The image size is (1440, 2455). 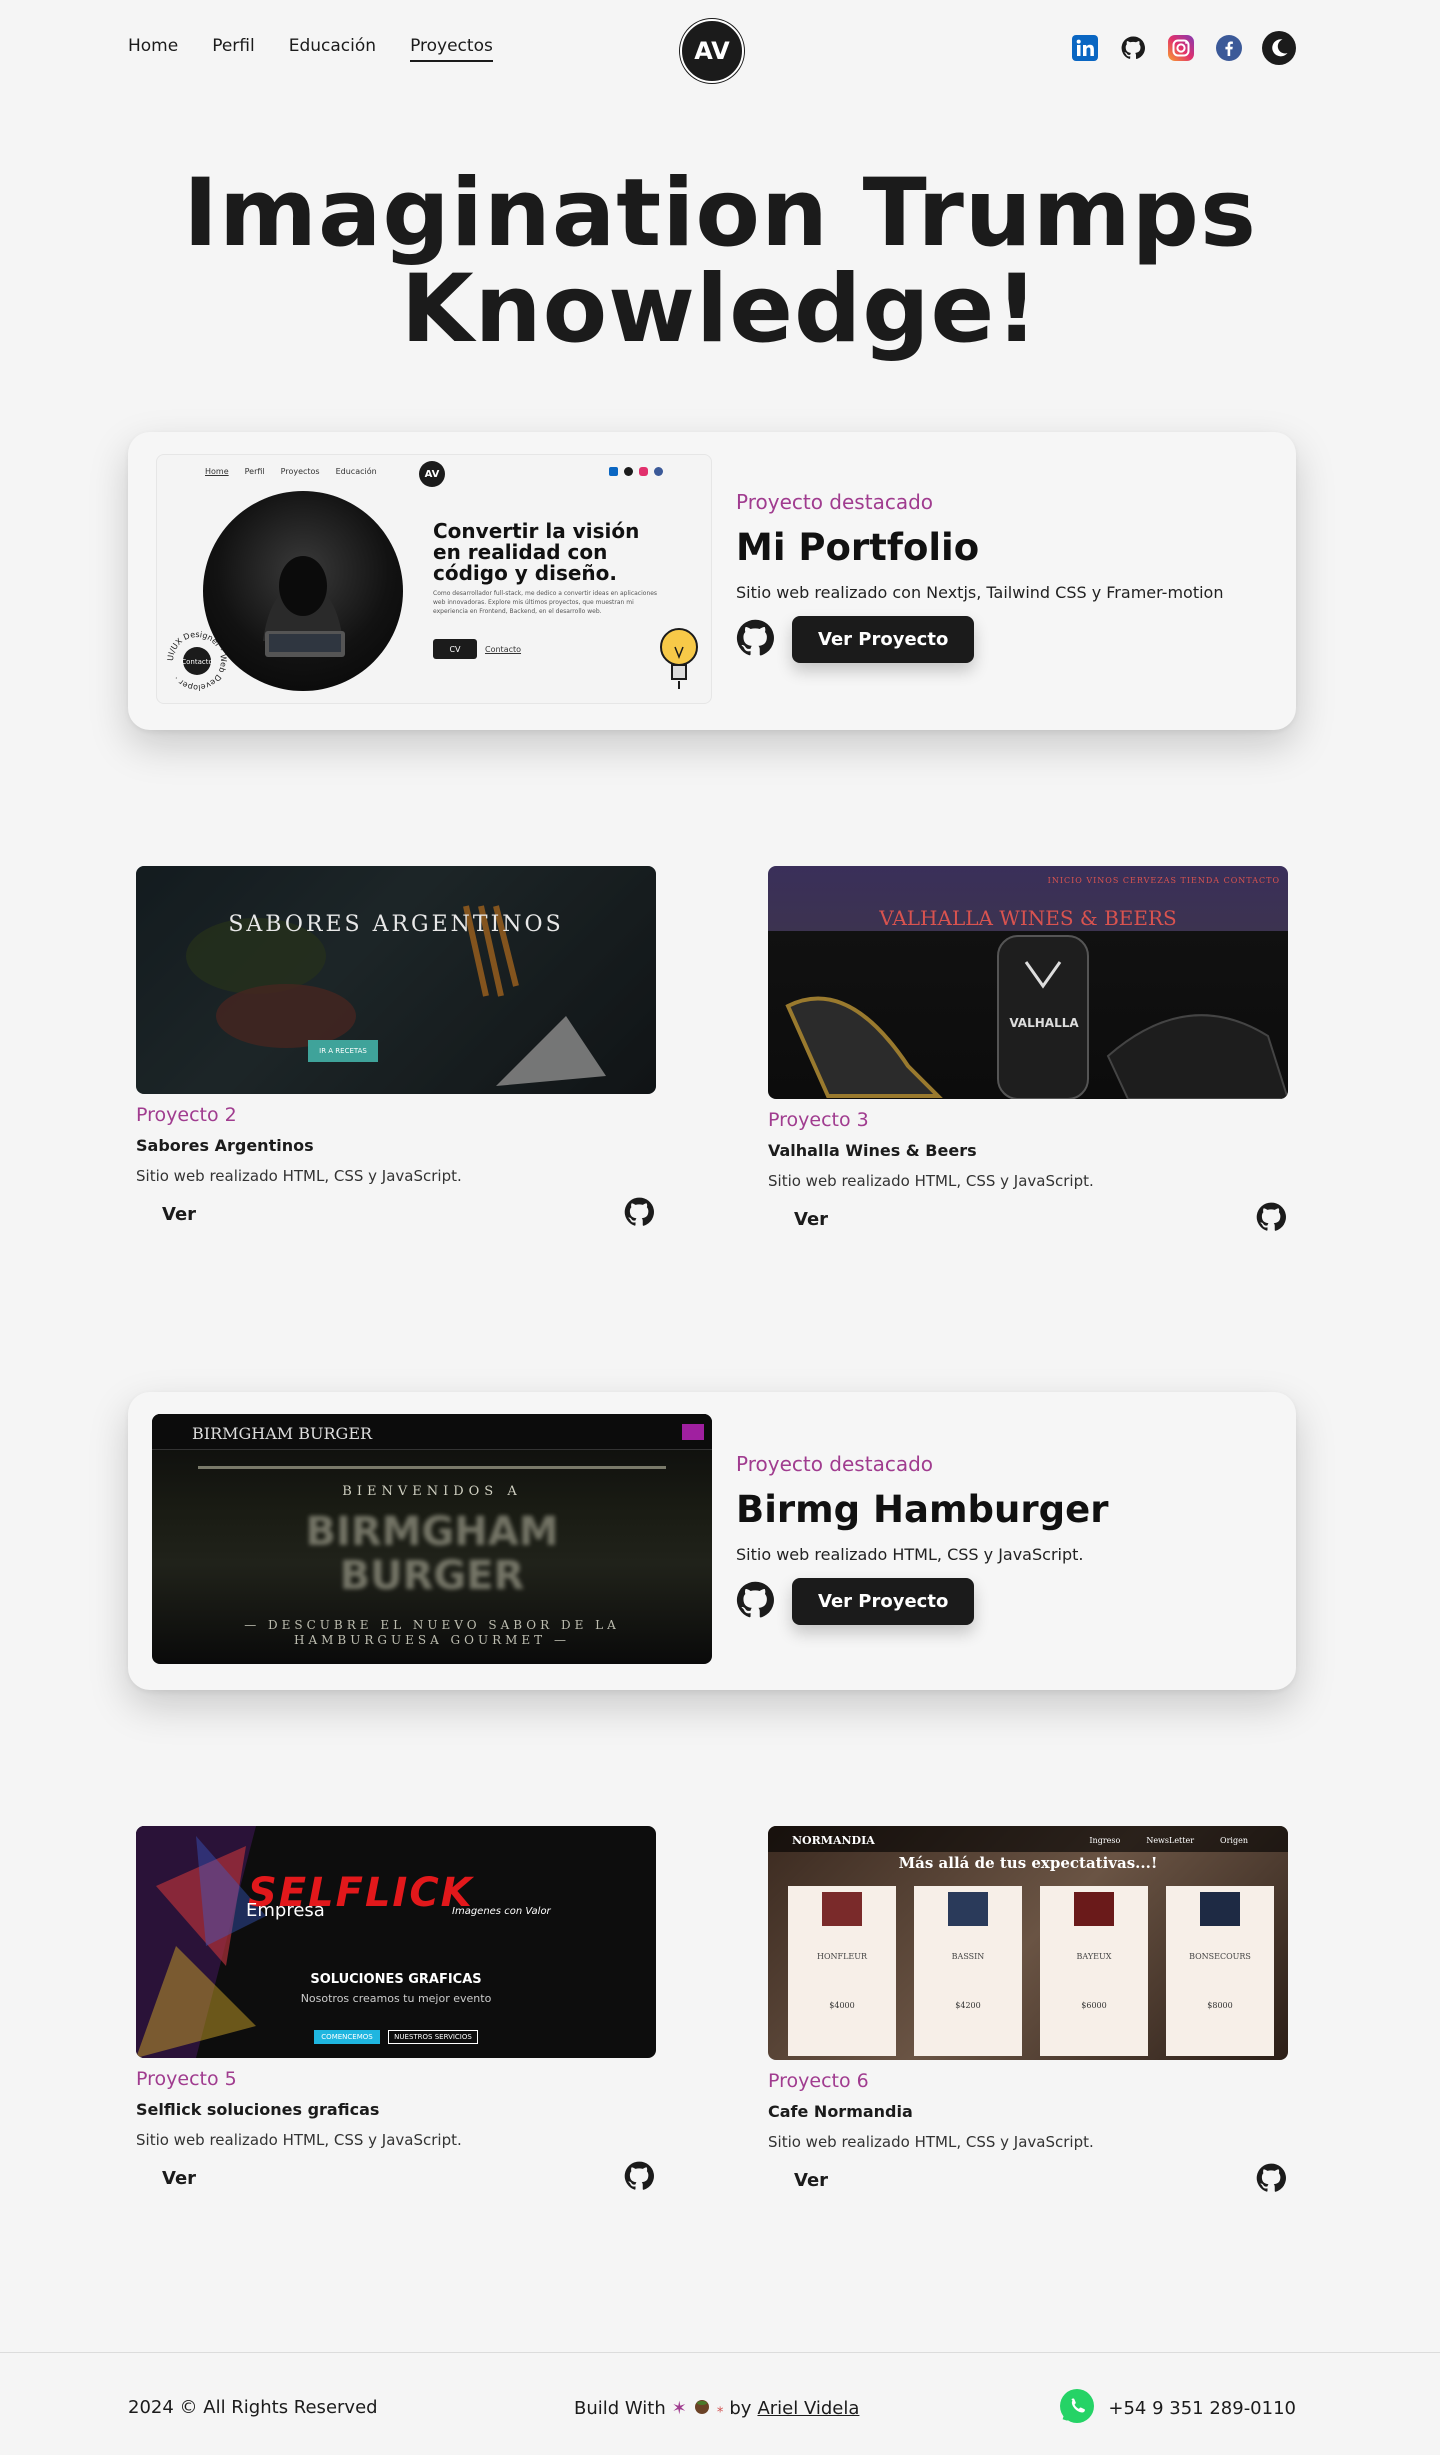 I want to click on product-price: $4000, so click(x=842, y=2005).